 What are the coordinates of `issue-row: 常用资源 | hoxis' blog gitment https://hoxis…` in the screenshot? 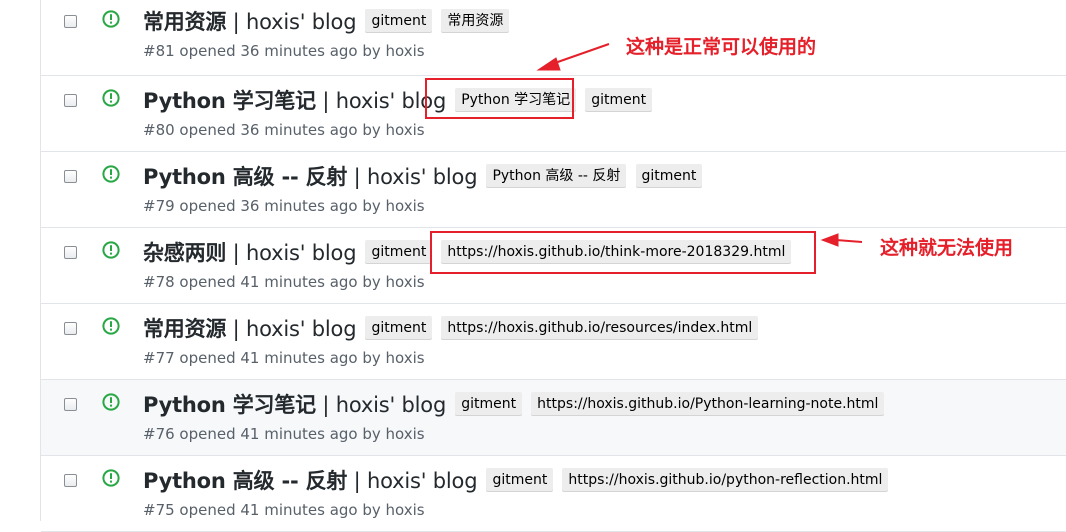 It's located at (553, 342).